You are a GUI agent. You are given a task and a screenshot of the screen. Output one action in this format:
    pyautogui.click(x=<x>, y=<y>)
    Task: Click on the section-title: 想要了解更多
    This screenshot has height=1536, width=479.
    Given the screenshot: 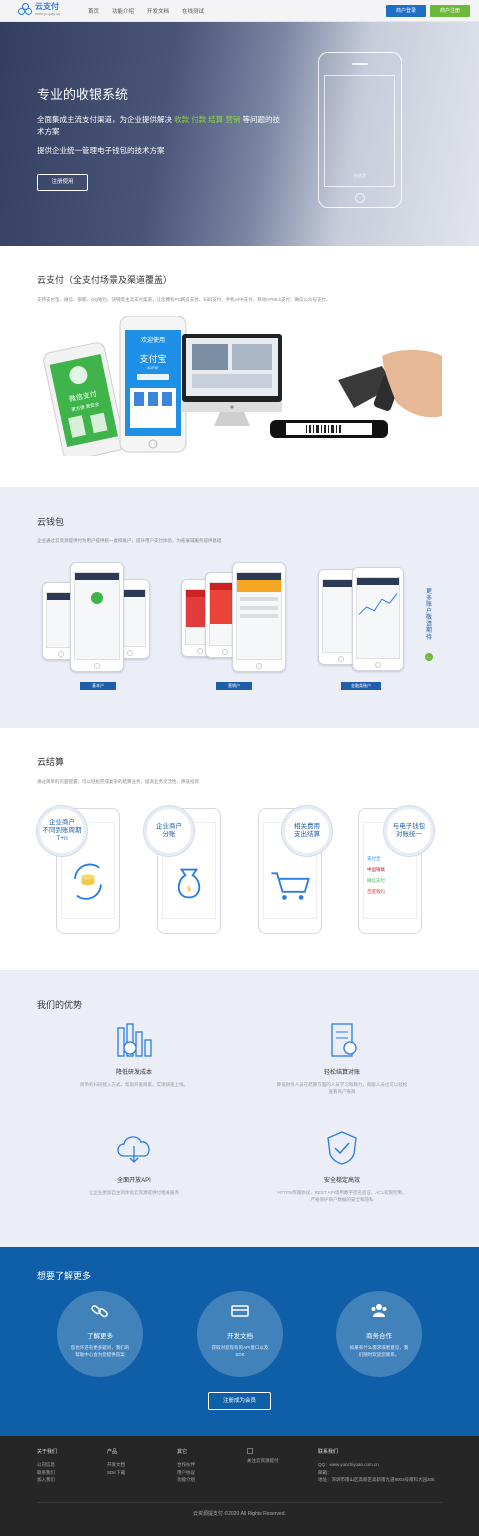 What is the action you would take?
    pyautogui.click(x=64, y=1276)
    